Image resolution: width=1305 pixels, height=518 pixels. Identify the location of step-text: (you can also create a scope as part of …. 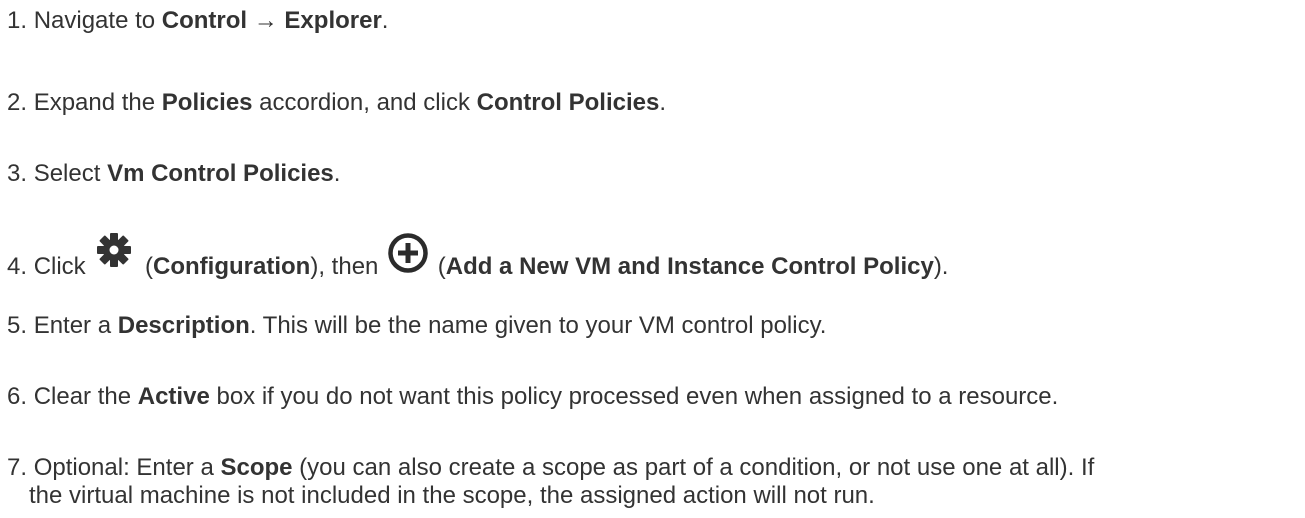
(693, 467).